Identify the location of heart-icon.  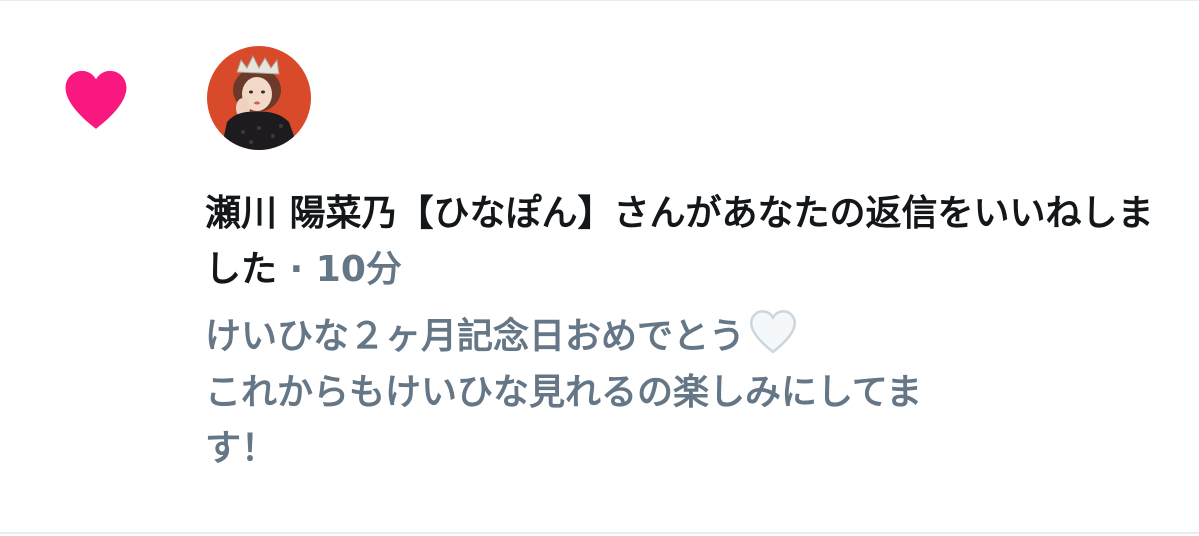
(96, 99).